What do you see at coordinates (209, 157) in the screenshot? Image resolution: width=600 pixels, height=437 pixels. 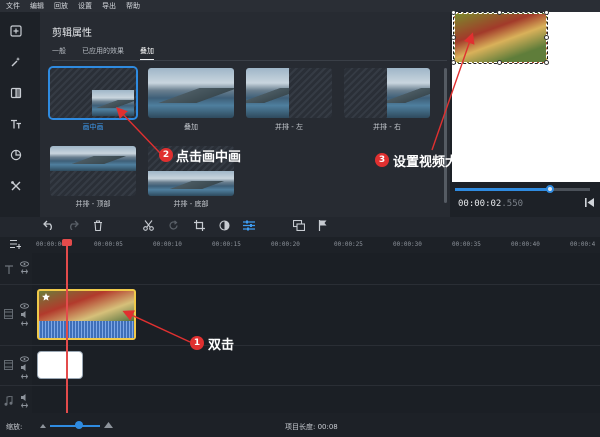 I see `annotation-text-2: 点击画中画` at bounding box center [209, 157].